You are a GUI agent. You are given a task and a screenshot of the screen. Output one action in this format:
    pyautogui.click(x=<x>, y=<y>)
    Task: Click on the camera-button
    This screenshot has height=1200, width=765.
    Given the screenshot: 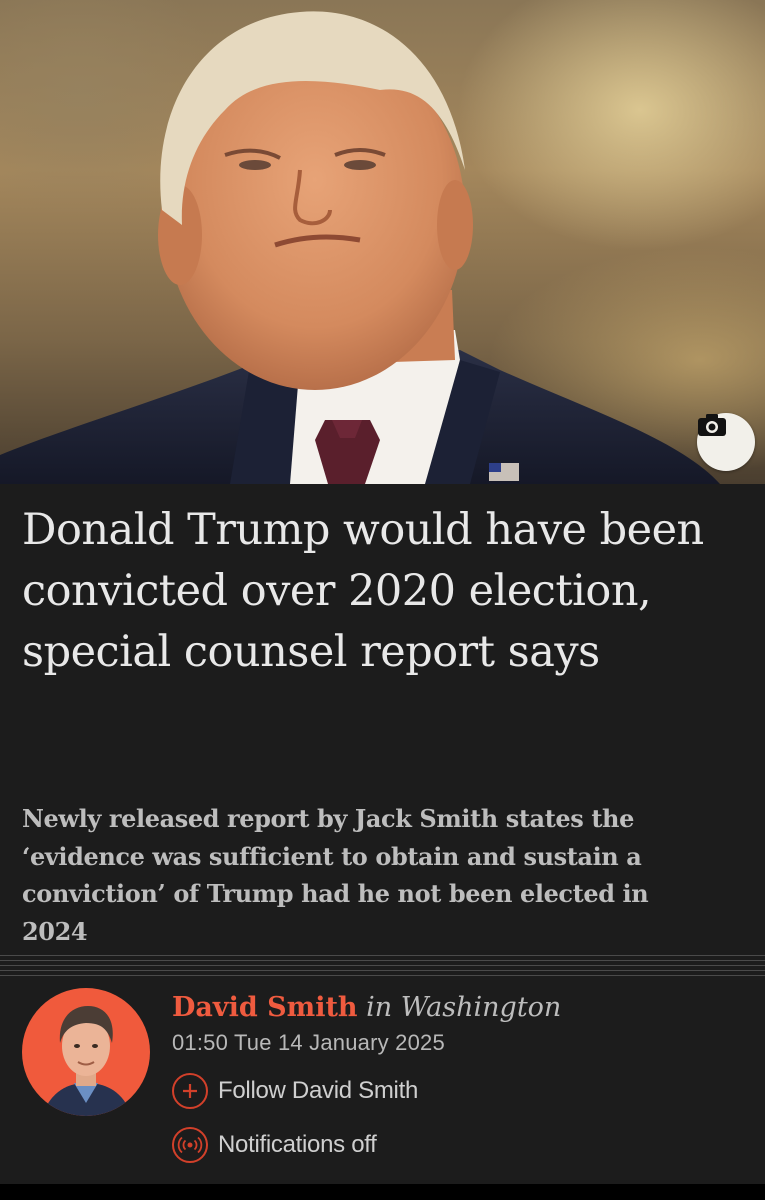 What is the action you would take?
    pyautogui.click(x=726, y=442)
    